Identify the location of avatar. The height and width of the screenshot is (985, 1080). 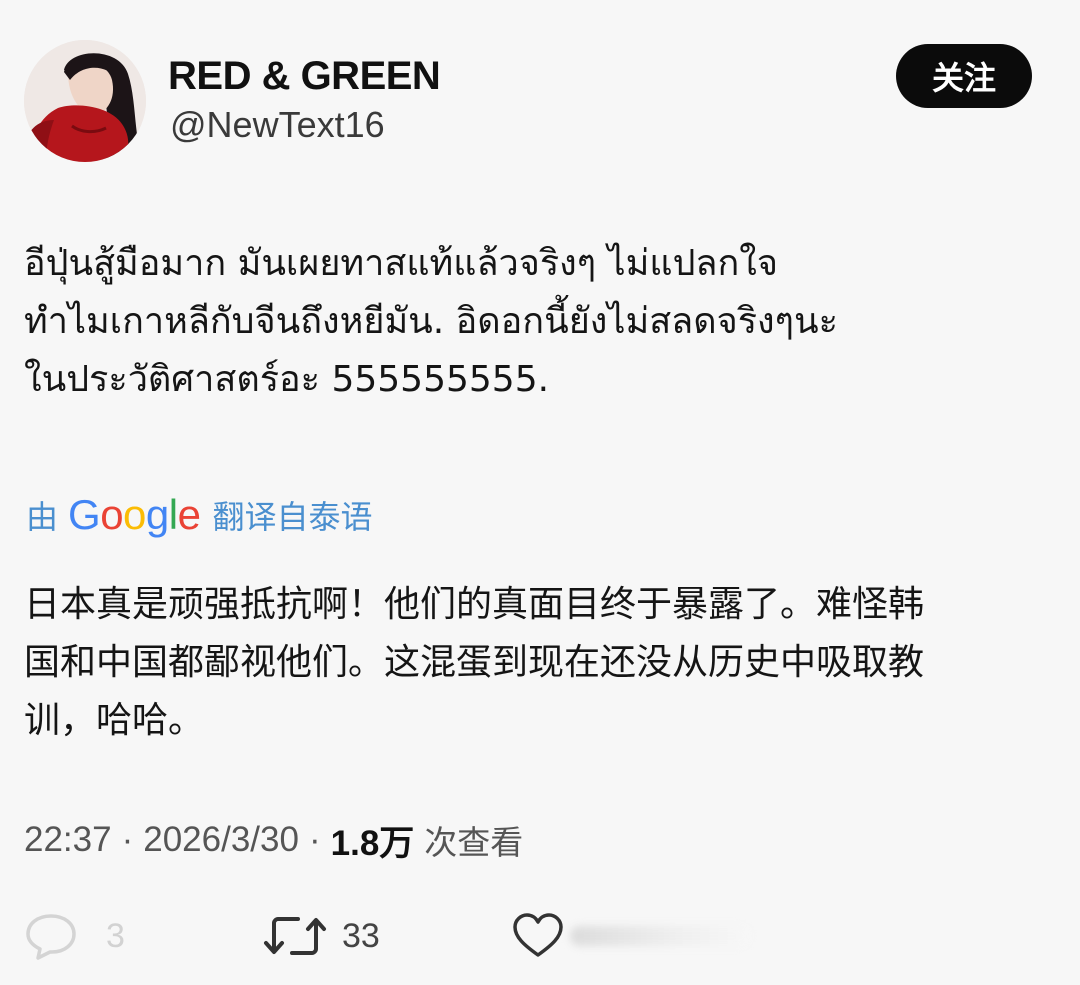
(85, 101).